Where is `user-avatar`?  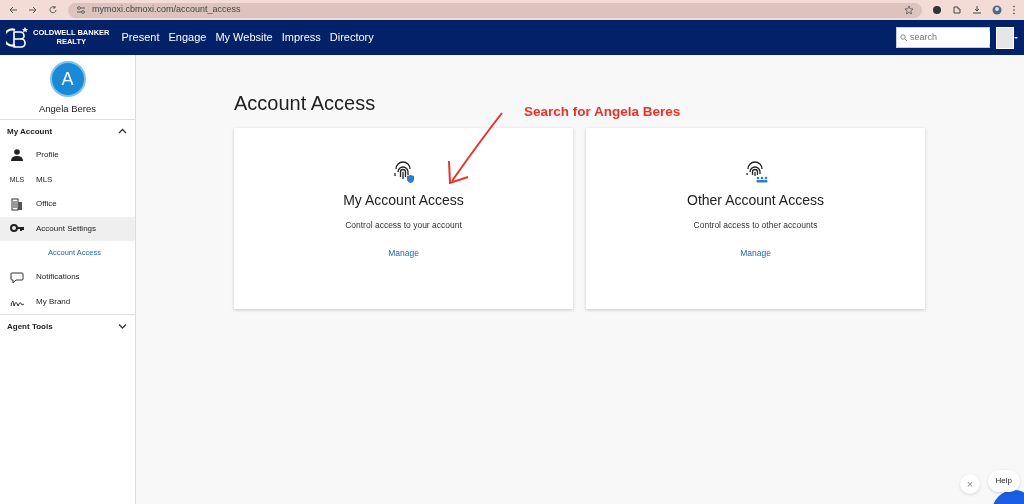 user-avatar is located at coordinates (1005, 37).